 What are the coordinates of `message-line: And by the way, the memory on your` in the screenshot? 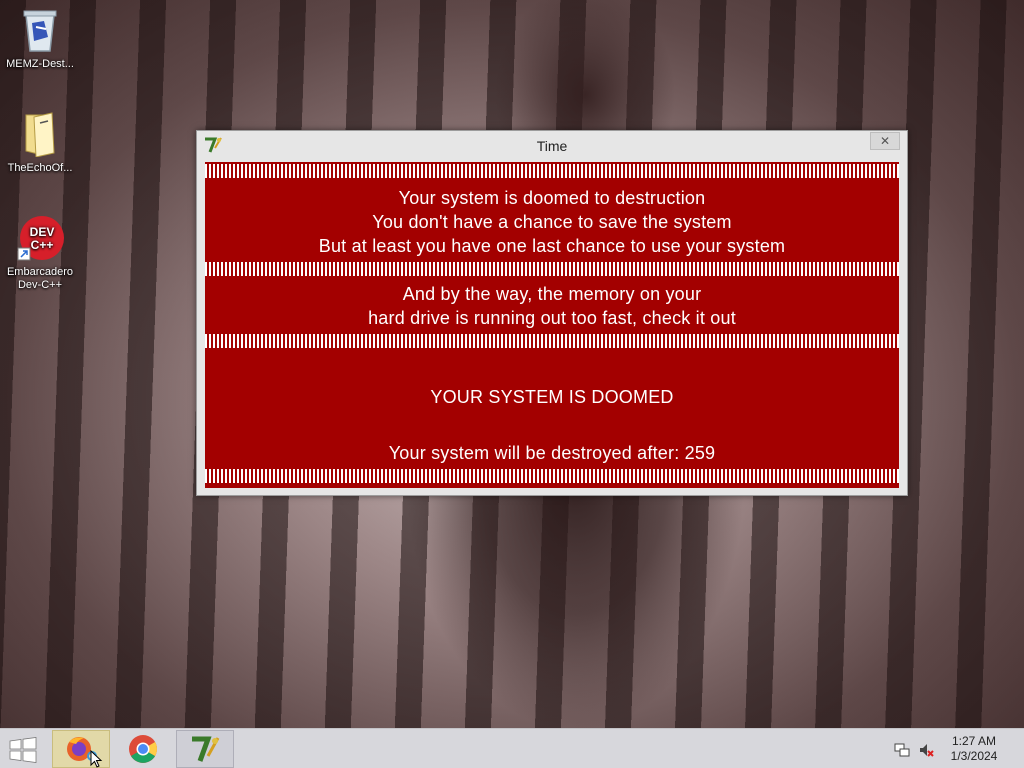 It's located at (552, 294).